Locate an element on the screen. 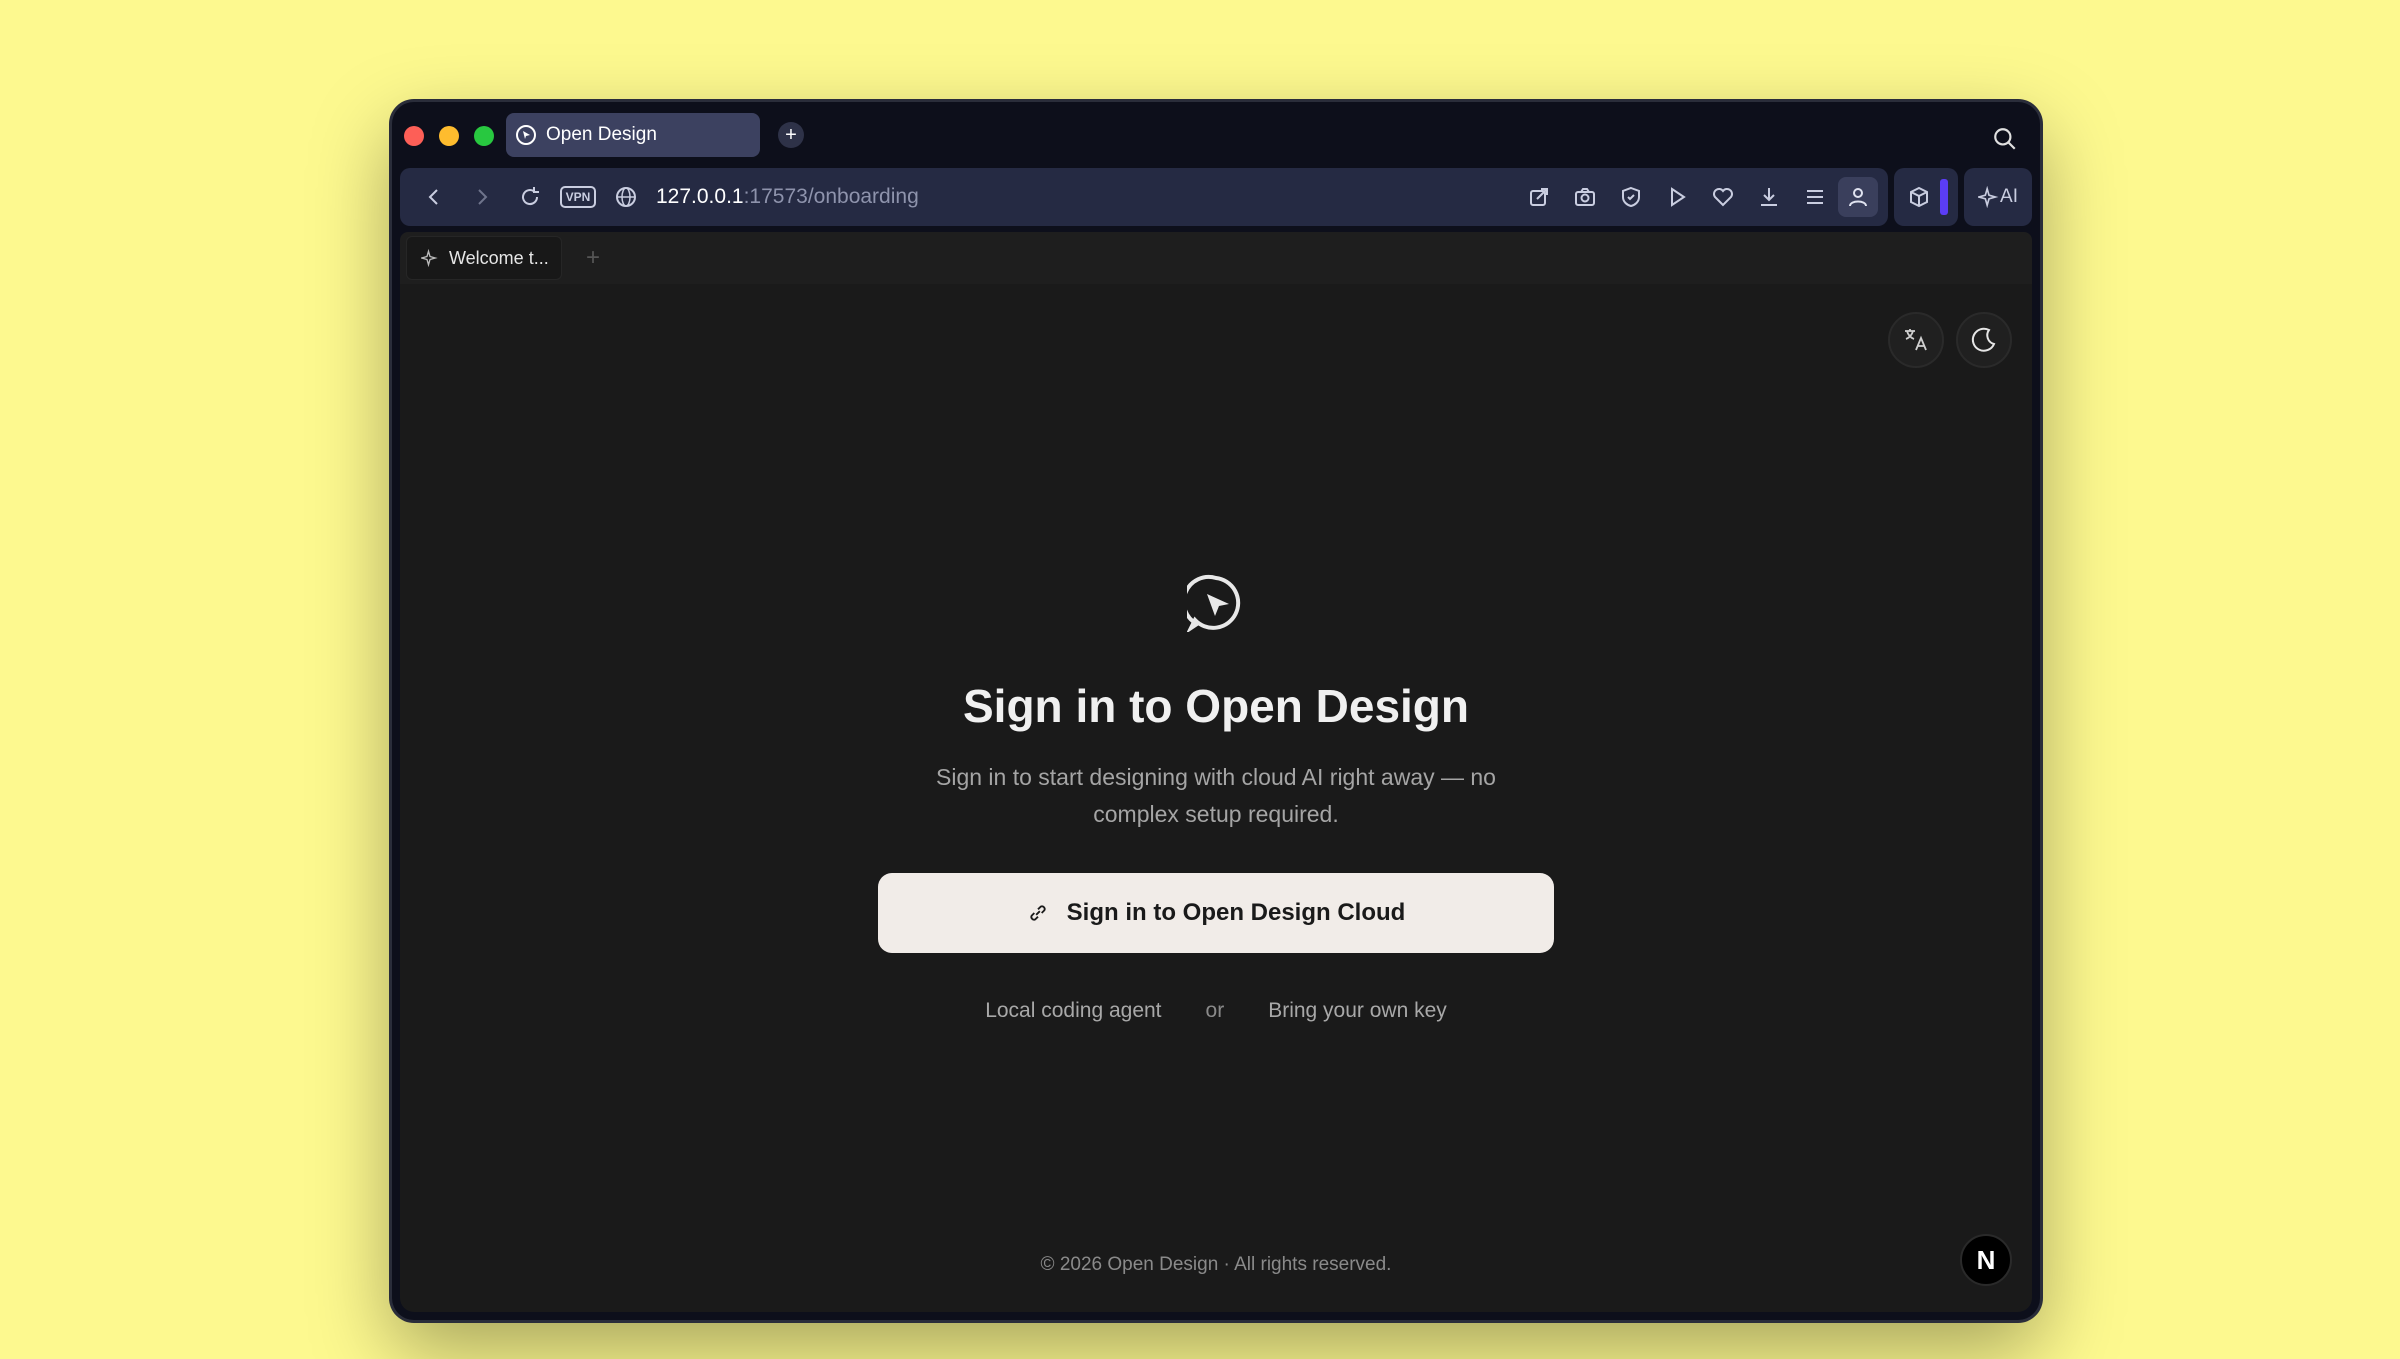  globe-icon is located at coordinates (626, 197).